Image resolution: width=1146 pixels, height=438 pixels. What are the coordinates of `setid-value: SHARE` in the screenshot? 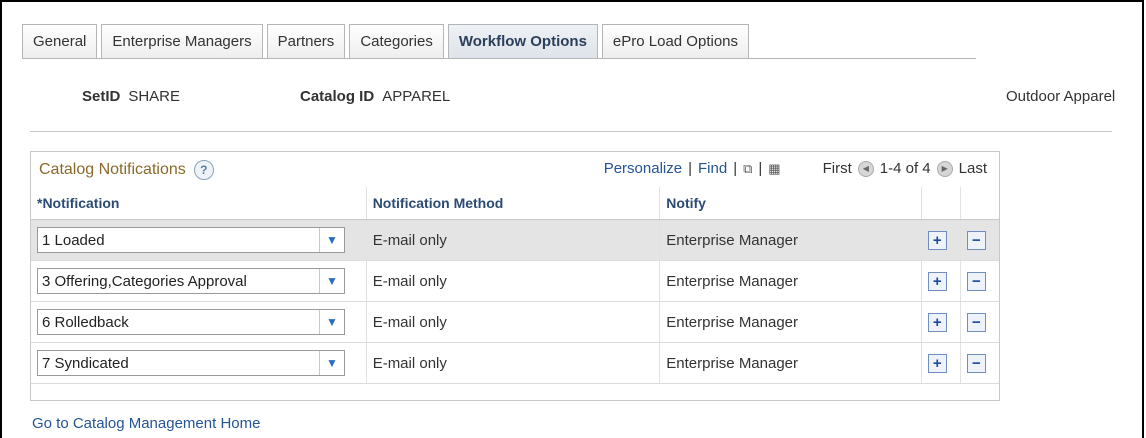 It's located at (154, 96).